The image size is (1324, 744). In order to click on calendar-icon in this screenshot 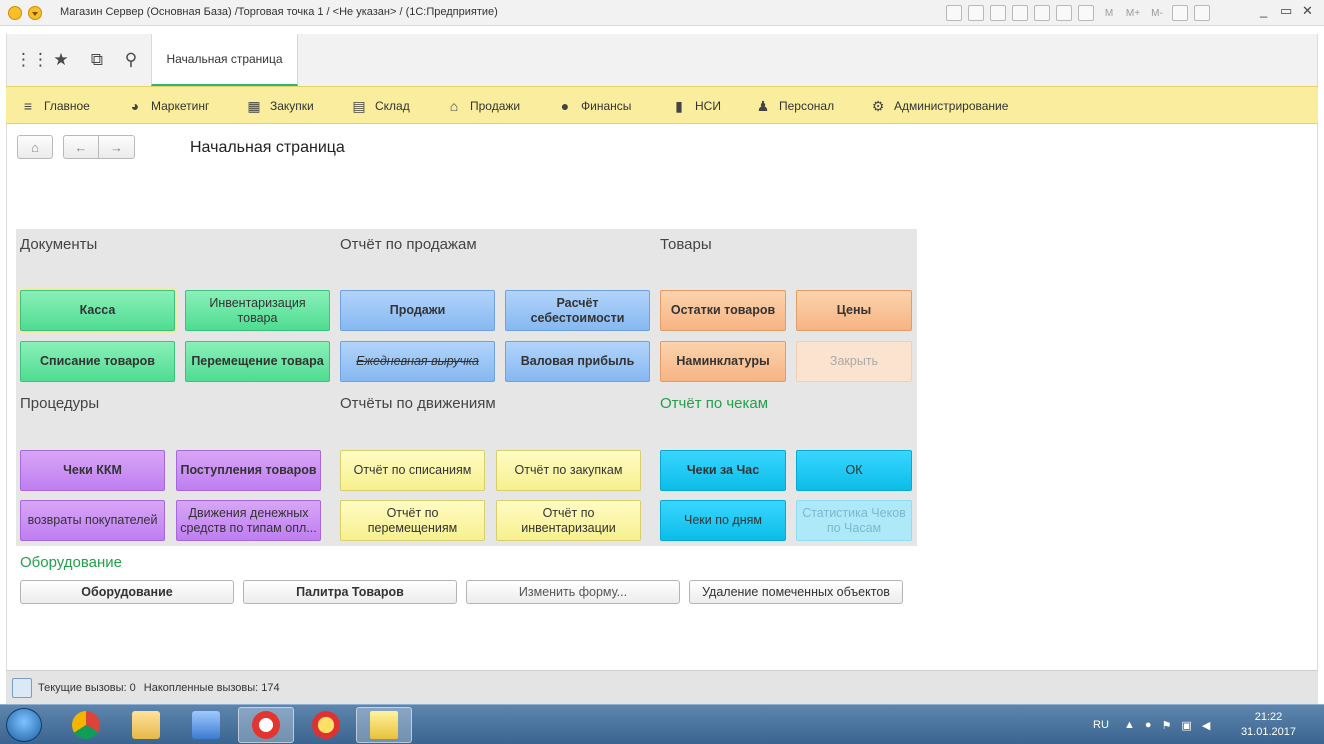, I will do `click(1086, 13)`.